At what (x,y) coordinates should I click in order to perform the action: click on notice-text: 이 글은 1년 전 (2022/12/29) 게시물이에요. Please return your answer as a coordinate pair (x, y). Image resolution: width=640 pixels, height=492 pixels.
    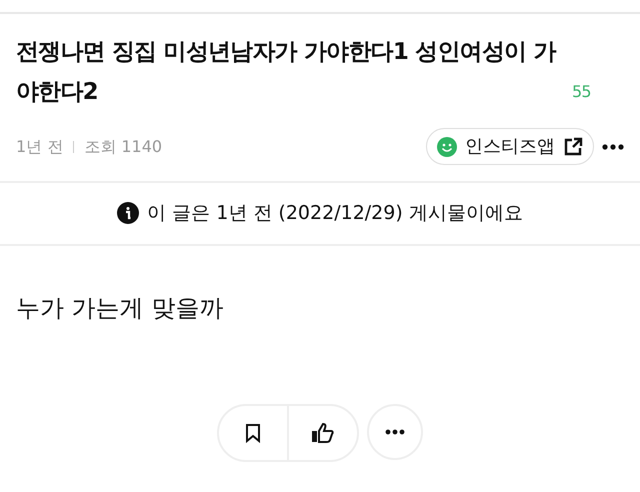
    Looking at the image, I should click on (335, 213).